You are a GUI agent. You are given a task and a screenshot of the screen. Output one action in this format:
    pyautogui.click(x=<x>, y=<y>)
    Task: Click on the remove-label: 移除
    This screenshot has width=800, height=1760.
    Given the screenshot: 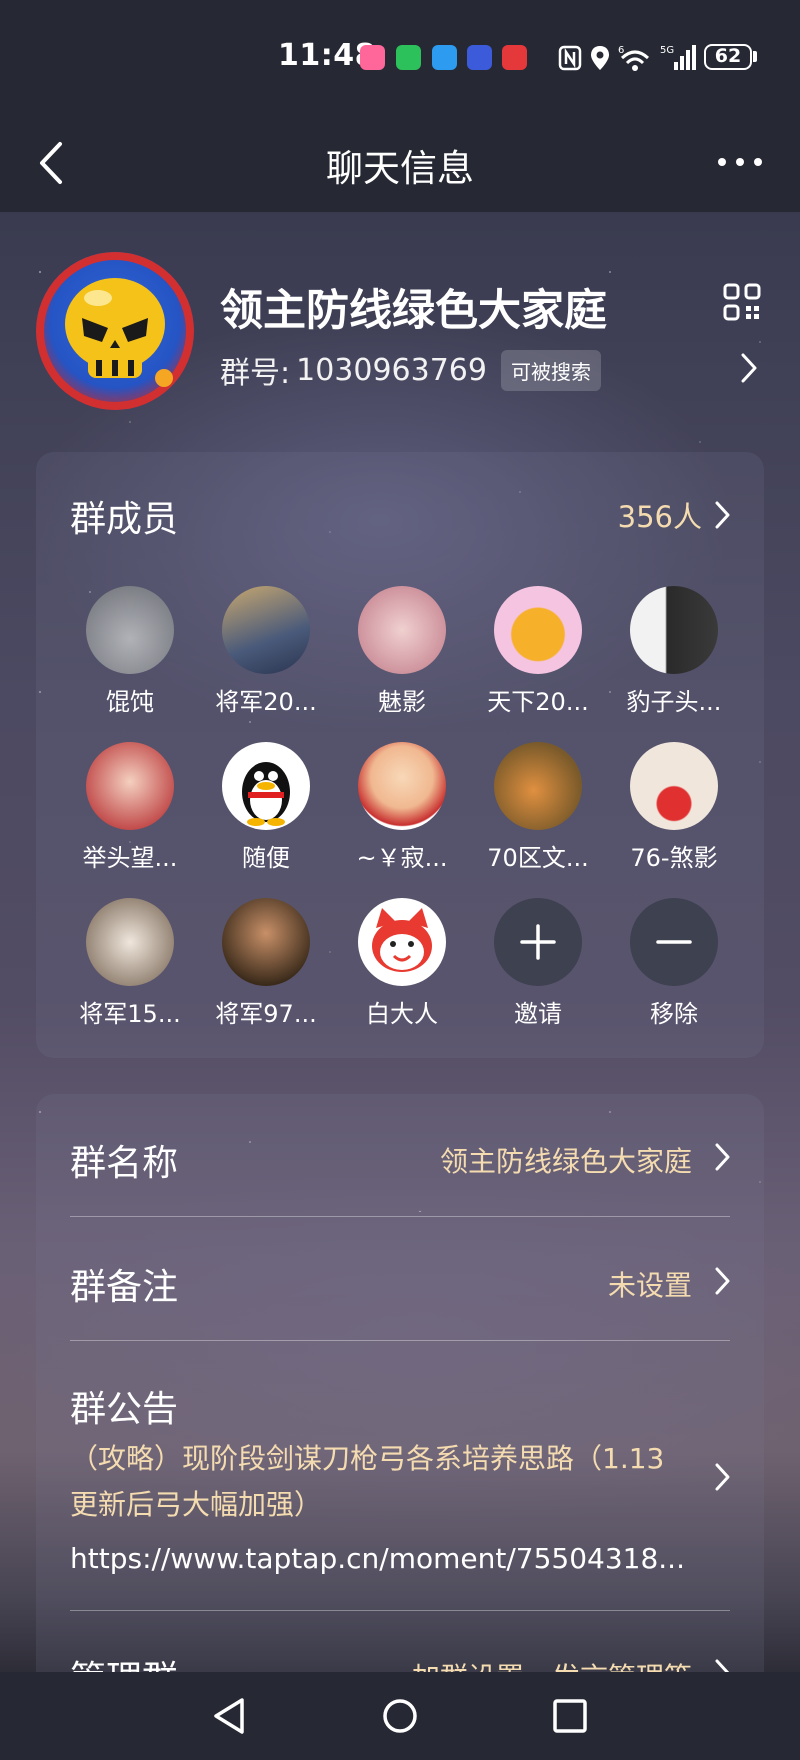 What is the action you would take?
    pyautogui.click(x=674, y=1014)
    